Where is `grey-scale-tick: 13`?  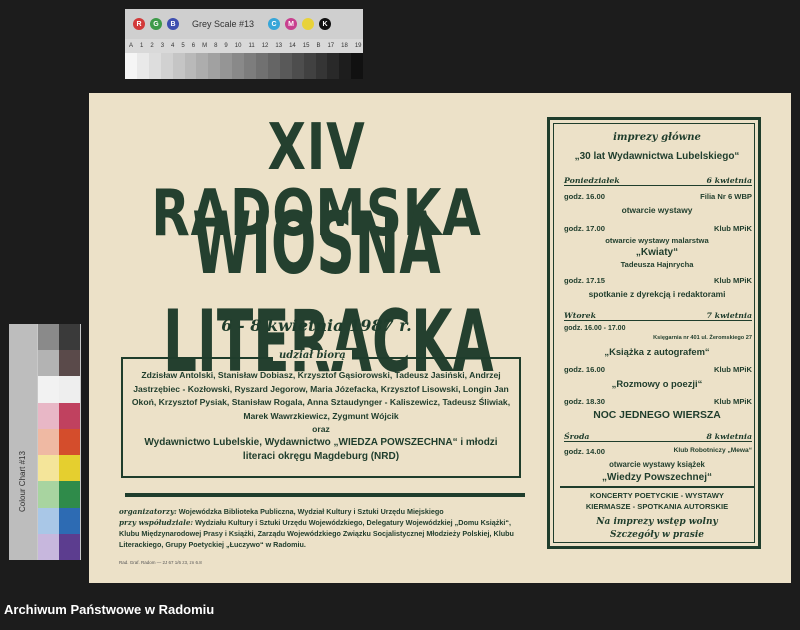
grey-scale-tick: 13 is located at coordinates (279, 46).